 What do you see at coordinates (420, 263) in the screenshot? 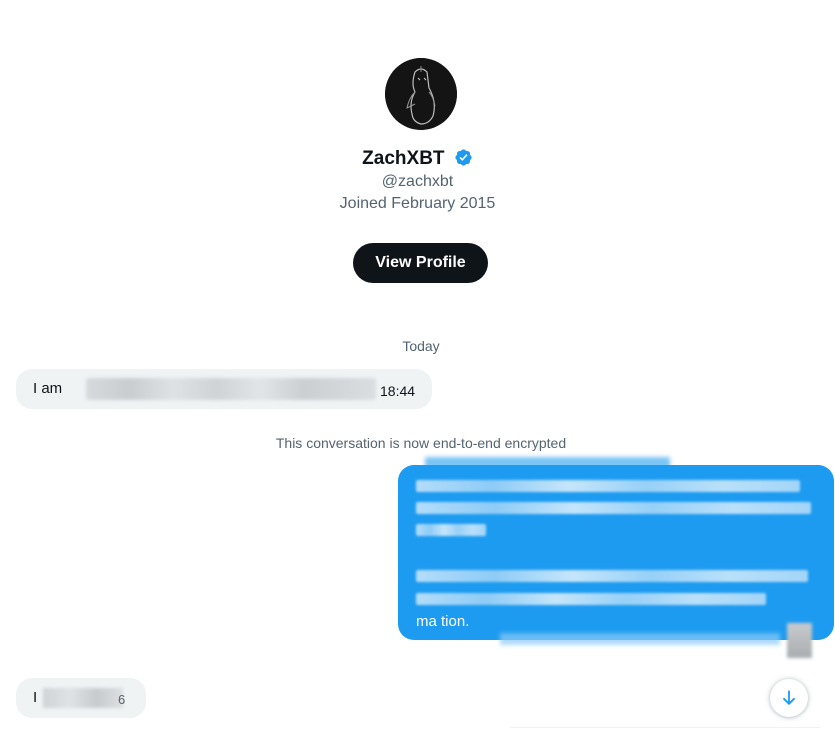
I see `view-profile-button: View Profile` at bounding box center [420, 263].